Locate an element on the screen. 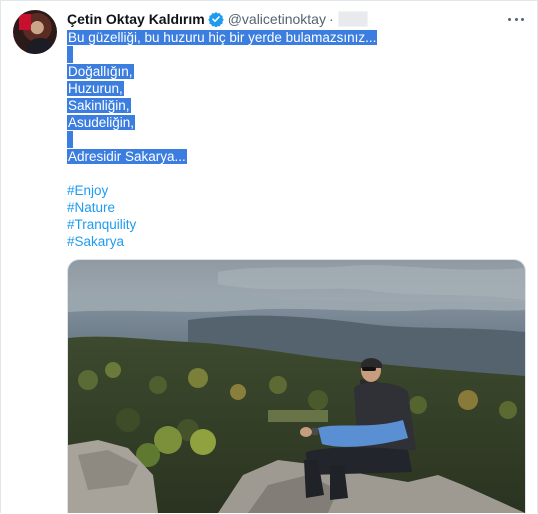  hashtag-link: #Sakarya is located at coordinates (101, 241).